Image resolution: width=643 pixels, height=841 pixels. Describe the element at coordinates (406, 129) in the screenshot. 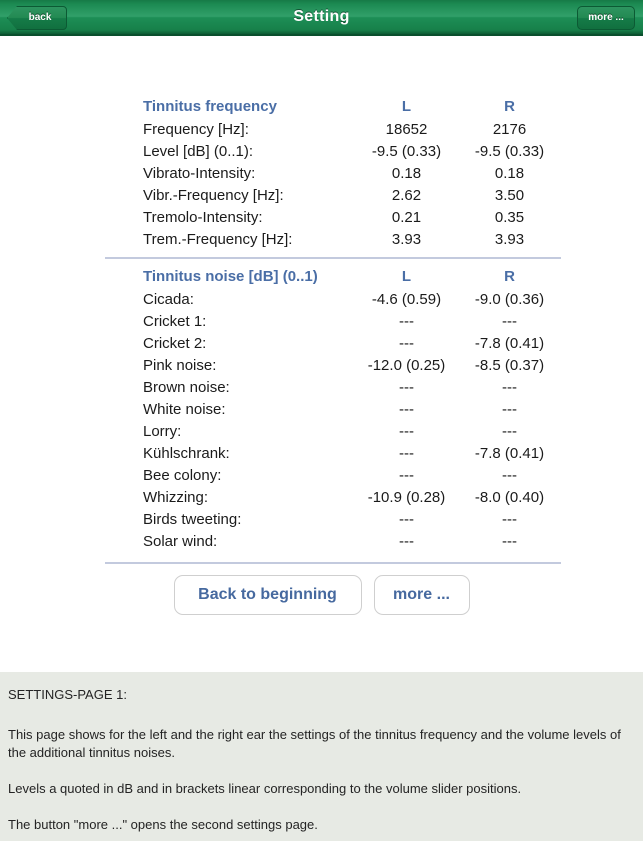

I see `row-value-left: 18652` at that location.